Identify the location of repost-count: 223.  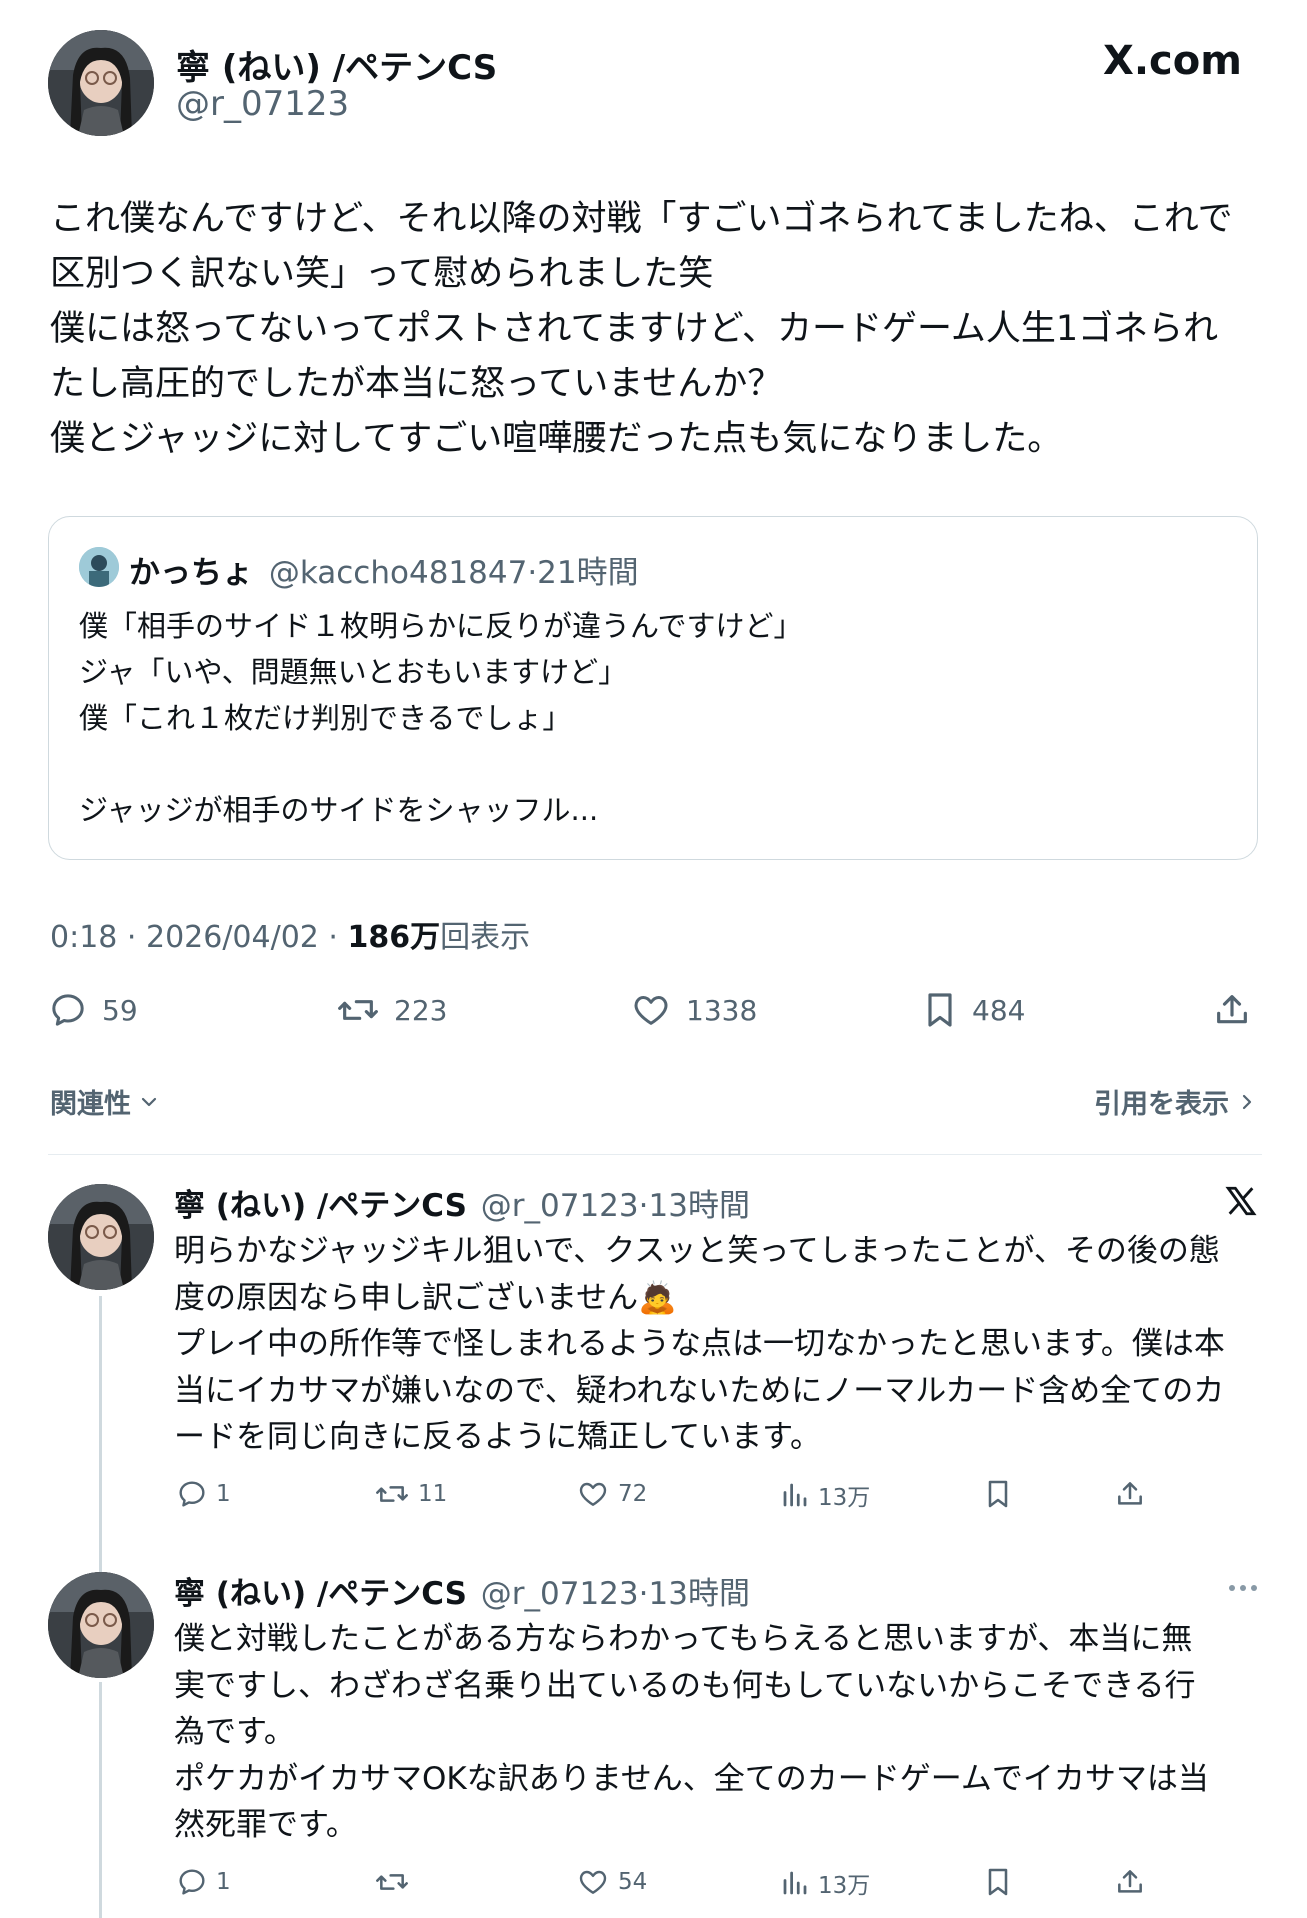
(421, 1010).